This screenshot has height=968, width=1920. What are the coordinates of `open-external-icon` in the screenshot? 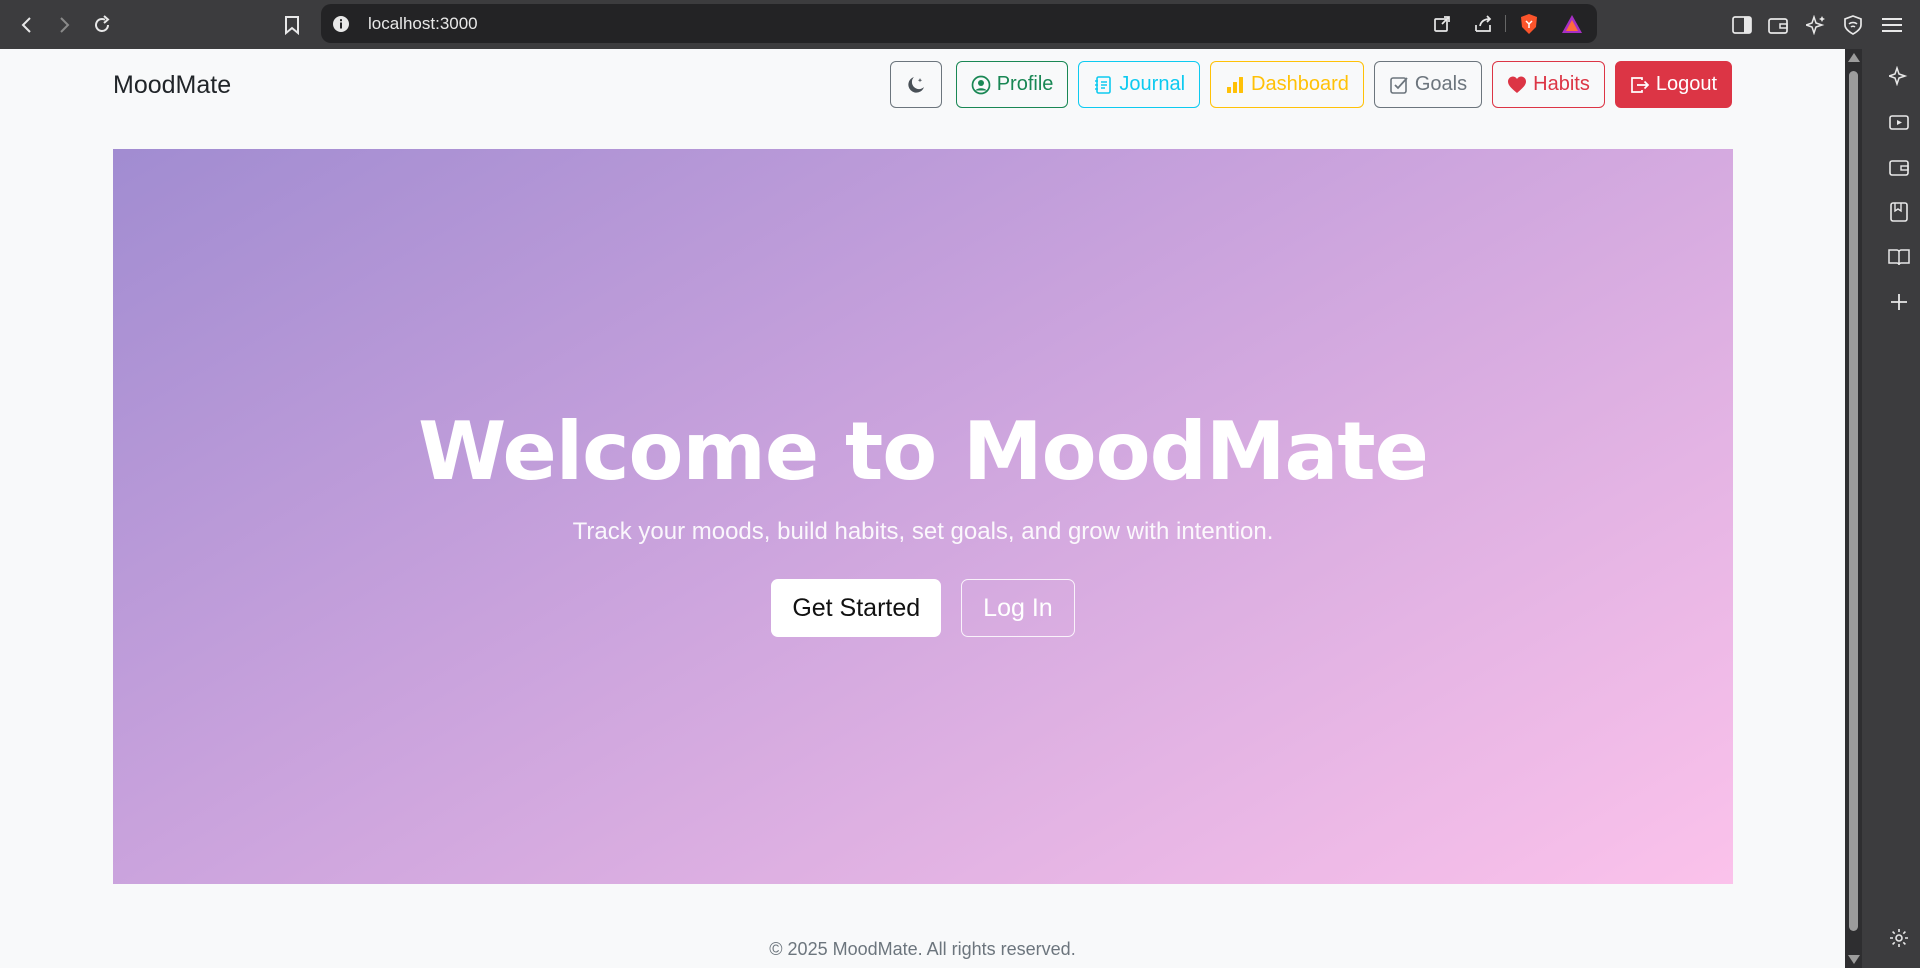 It's located at (1442, 24).